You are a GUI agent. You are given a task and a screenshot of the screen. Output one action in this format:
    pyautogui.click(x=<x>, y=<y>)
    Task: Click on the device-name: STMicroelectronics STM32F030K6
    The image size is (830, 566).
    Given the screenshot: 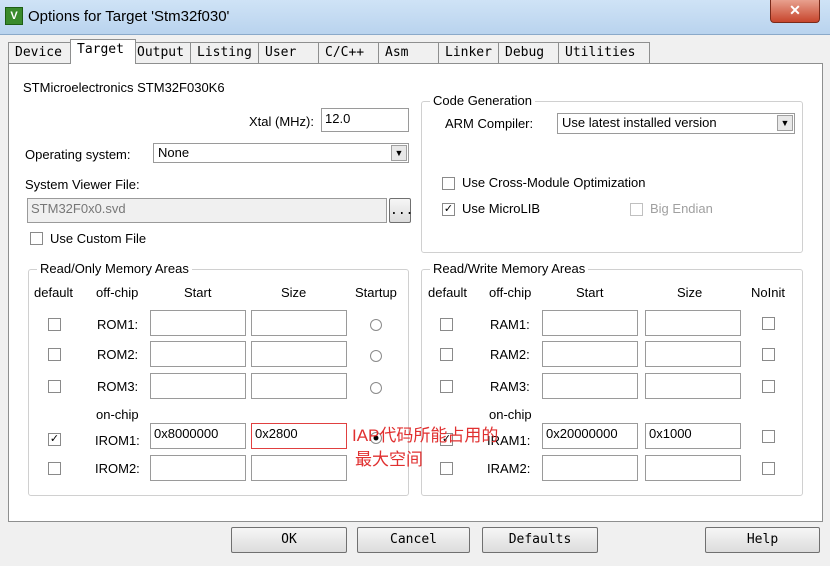 What is the action you would take?
    pyautogui.click(x=124, y=87)
    